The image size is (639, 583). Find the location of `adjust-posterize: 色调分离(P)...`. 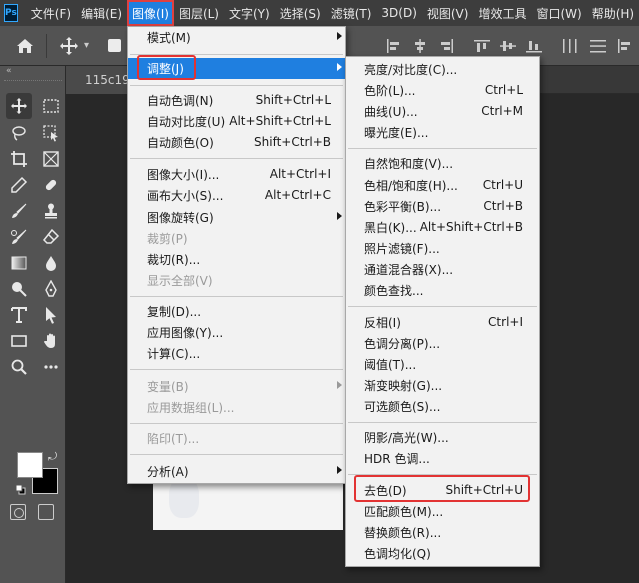

adjust-posterize: 色调分离(P)... is located at coordinates (442, 343).